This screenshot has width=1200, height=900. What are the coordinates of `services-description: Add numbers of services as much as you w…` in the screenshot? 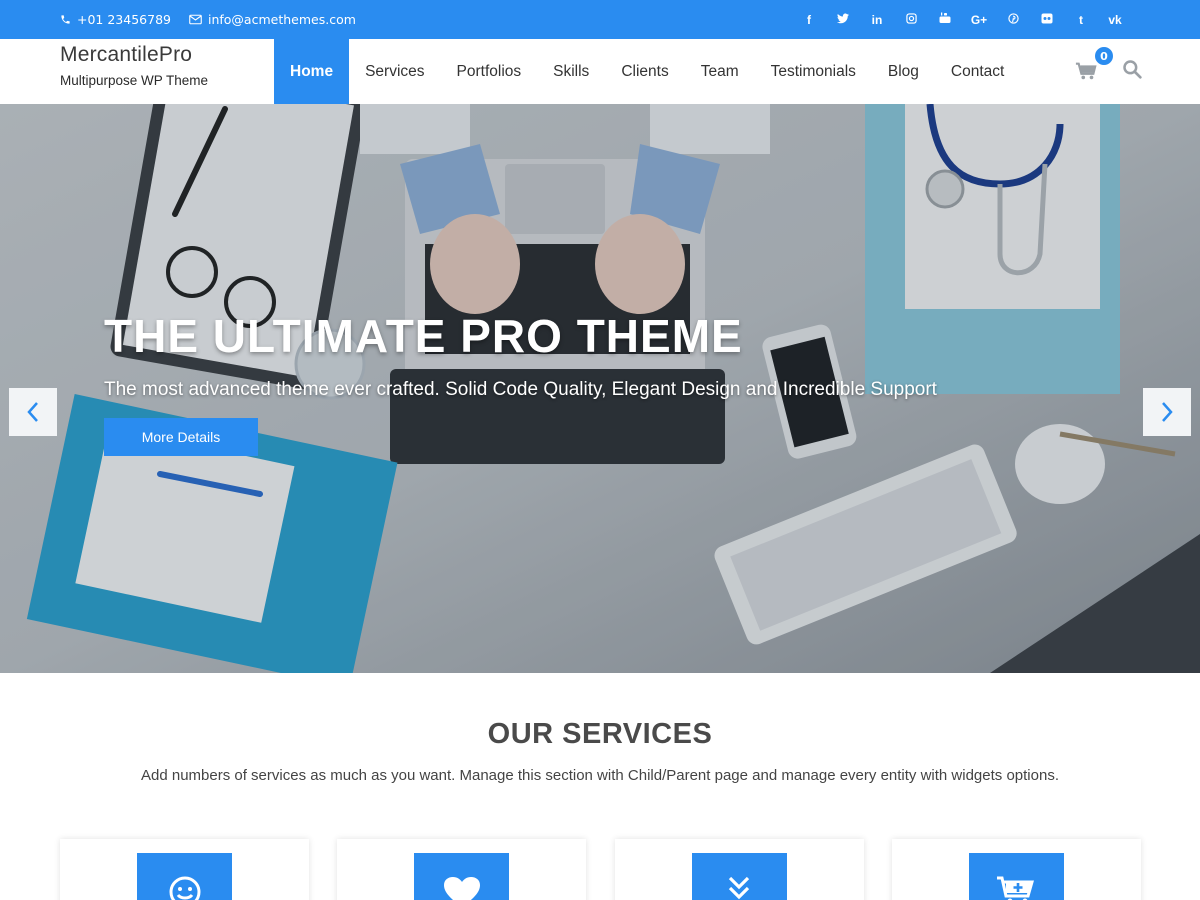 It's located at (600, 775).